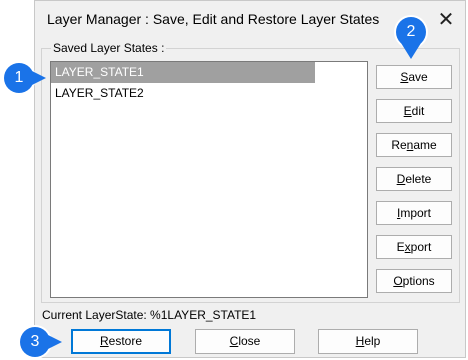 This screenshot has height=360, width=468. Describe the element at coordinates (209, 93) in the screenshot. I see `list-item: LAYER_STATE2` at that location.